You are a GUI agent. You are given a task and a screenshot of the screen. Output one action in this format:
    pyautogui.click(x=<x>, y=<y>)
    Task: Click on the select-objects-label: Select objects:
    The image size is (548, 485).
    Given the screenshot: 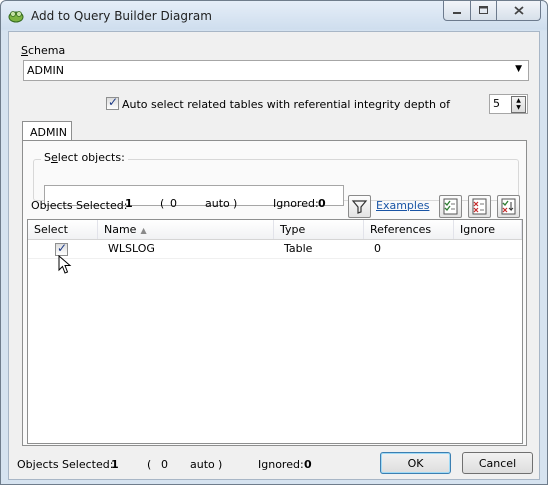 What is the action you would take?
    pyautogui.click(x=84, y=157)
    